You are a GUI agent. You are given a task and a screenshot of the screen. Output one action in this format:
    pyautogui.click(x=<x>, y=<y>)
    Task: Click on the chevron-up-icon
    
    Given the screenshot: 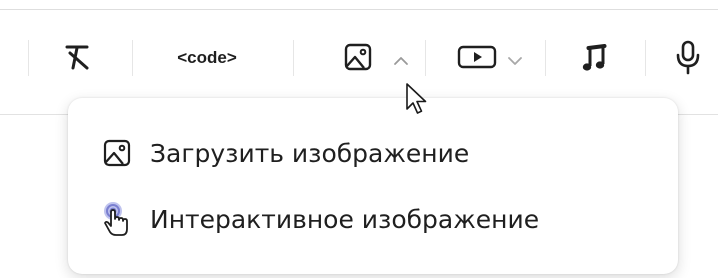 What is the action you would take?
    pyautogui.click(x=401, y=62)
    